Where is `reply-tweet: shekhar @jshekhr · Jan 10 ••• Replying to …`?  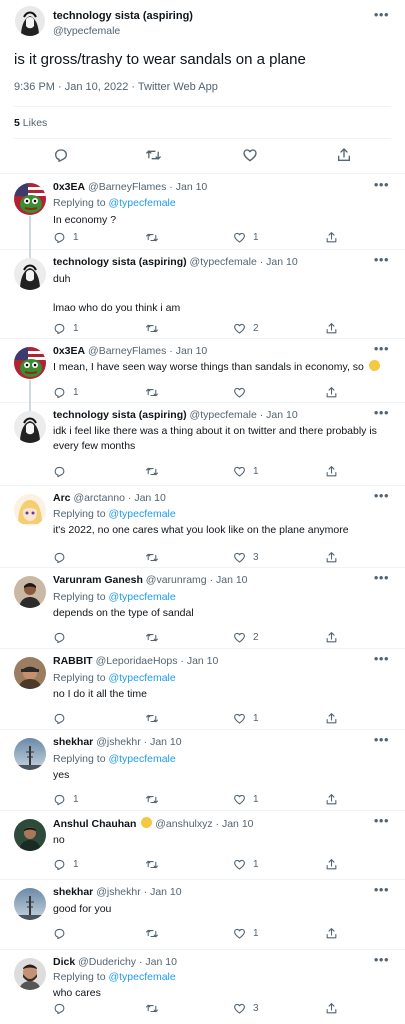 reply-tweet: shekhar @jshekhr · Jan 10 ••• Replying to … is located at coordinates (202, 769).